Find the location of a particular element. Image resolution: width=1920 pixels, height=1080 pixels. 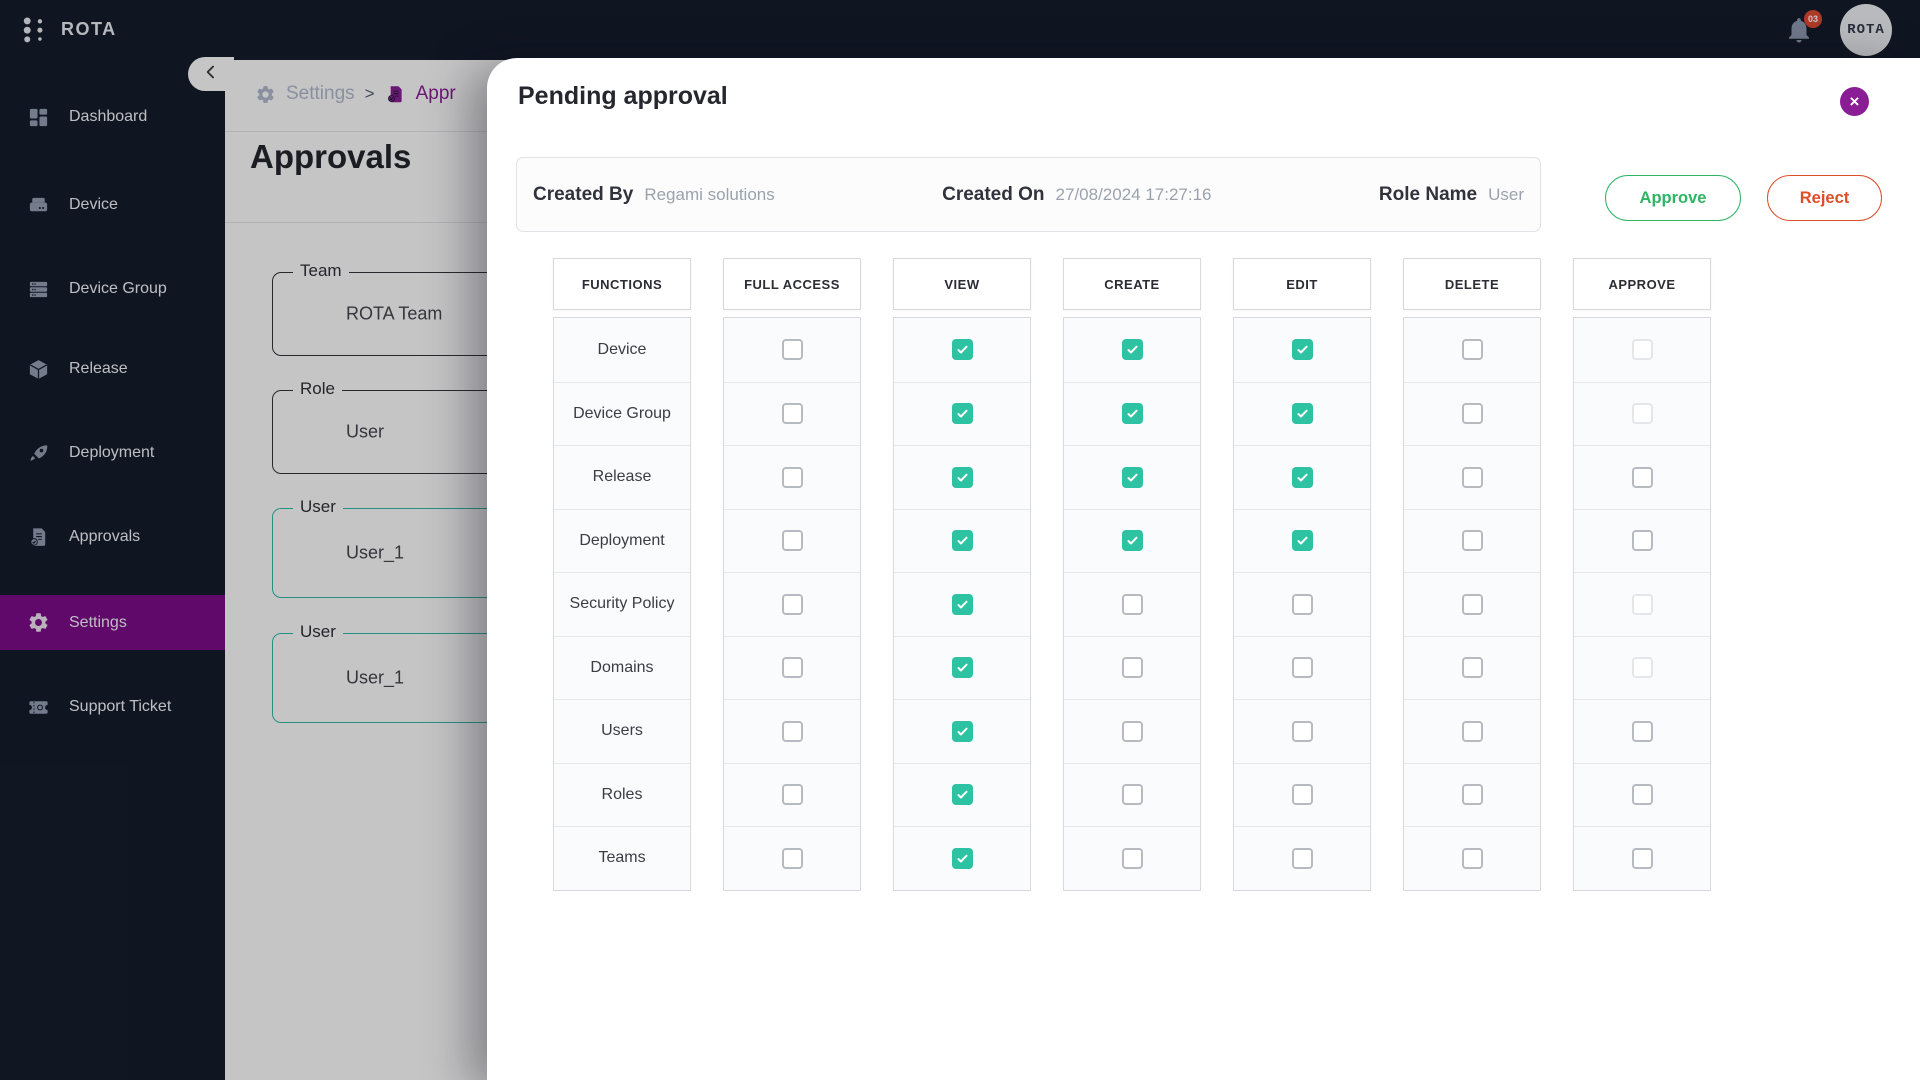

checkbox-release-delete is located at coordinates (1472, 477).